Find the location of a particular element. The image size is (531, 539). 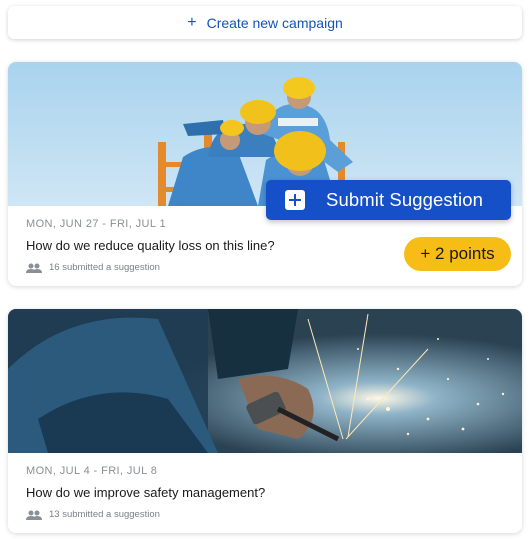

campaign-date-range: MON, JUL 4 - FRI, JUL 8 is located at coordinates (92, 471).